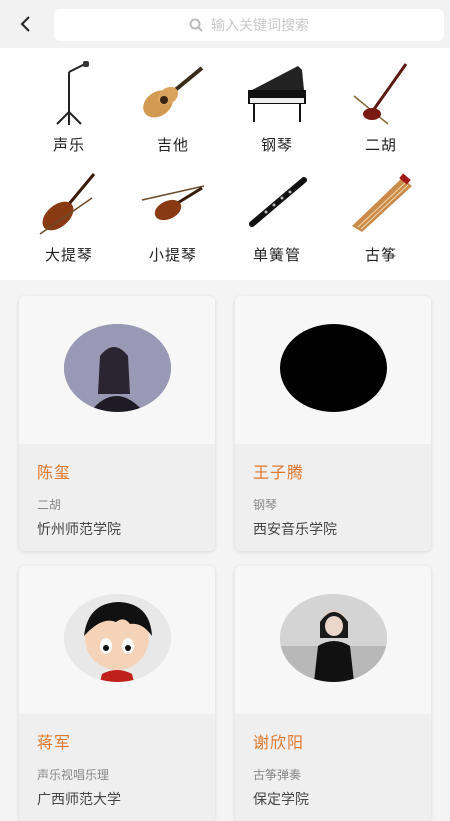 The width and height of the screenshot is (450, 821). I want to click on search-placeholder: 输入关键词搜索, so click(260, 26).